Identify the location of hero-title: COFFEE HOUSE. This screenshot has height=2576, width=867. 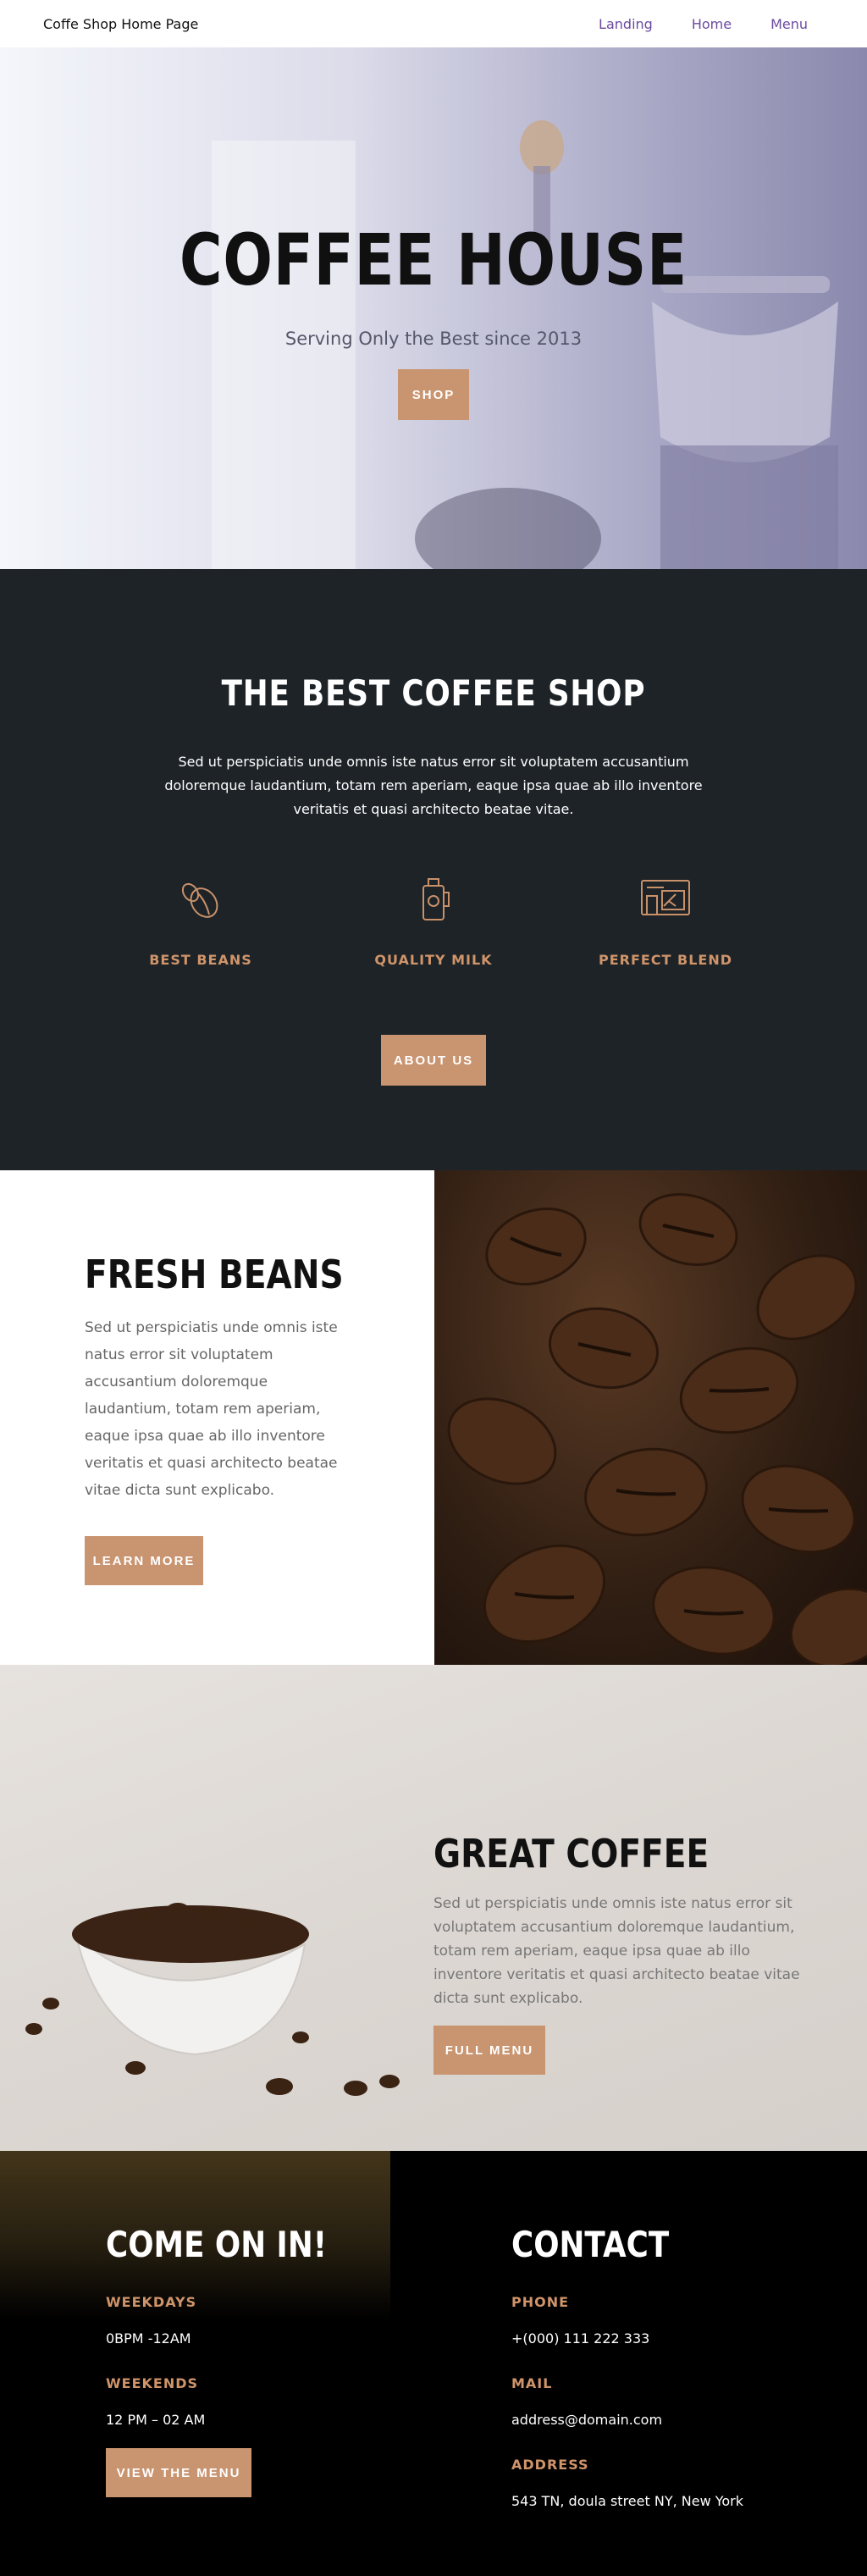
(433, 259).